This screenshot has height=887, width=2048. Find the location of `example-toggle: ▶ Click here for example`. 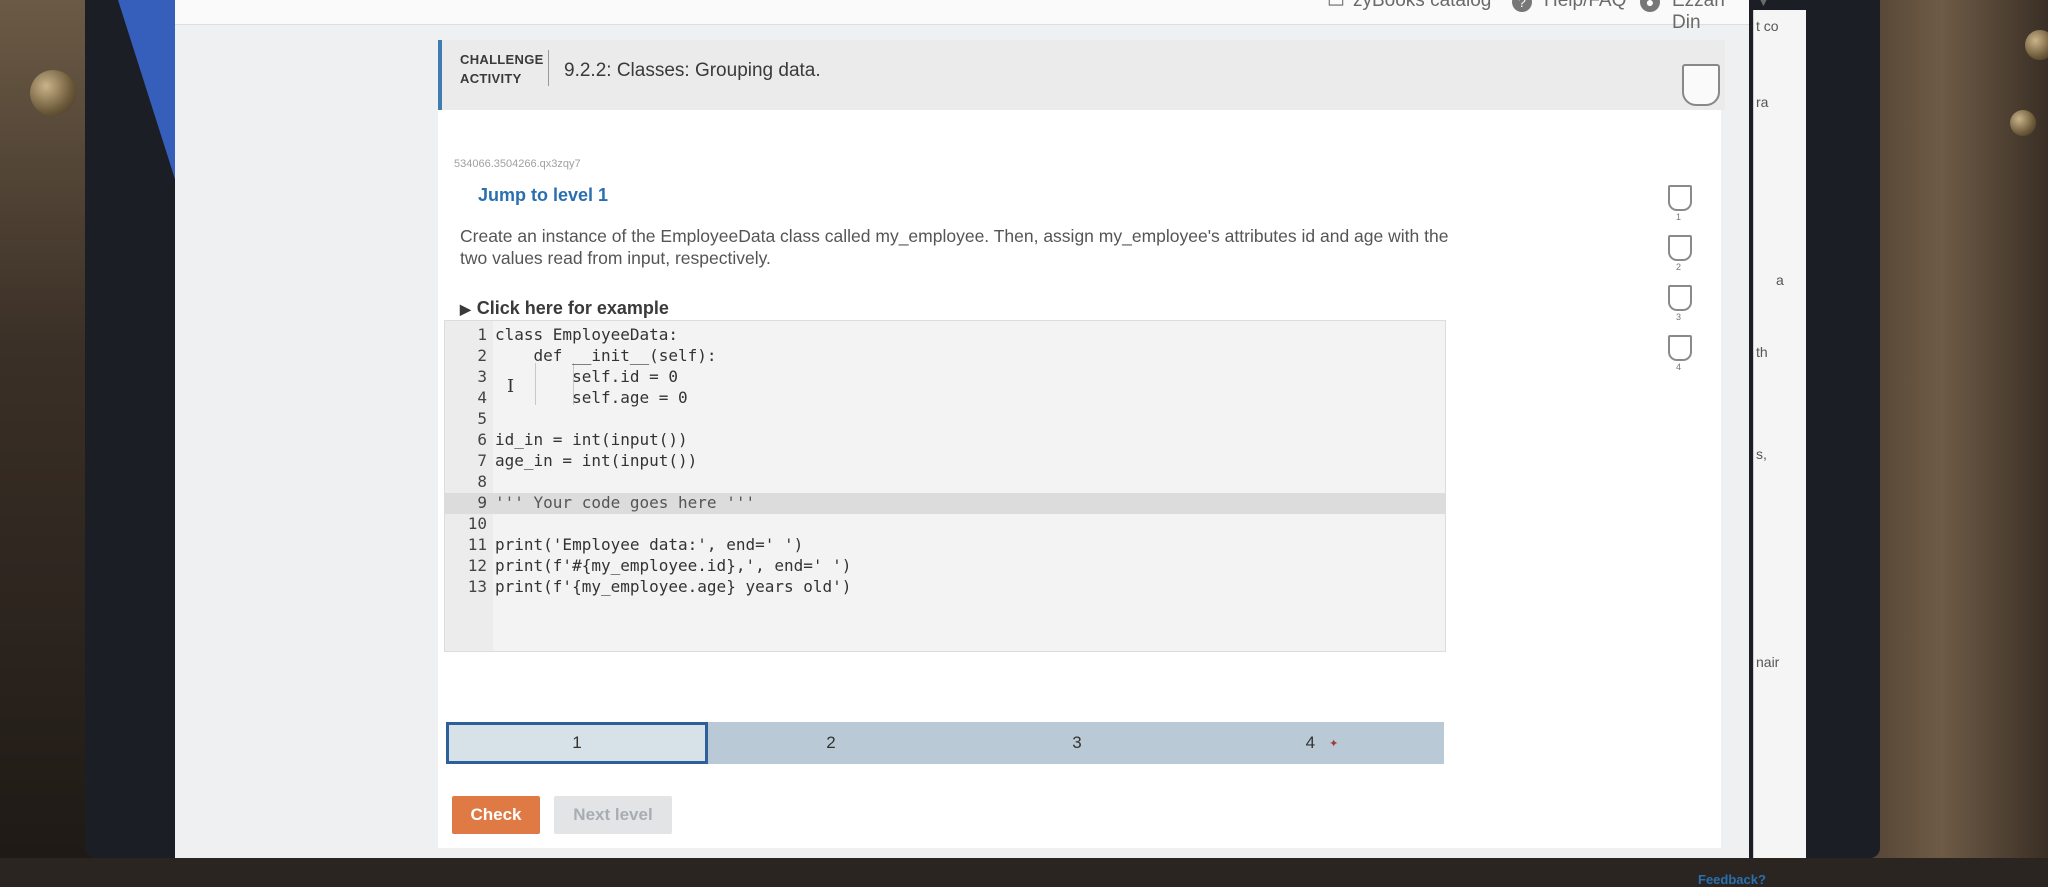

example-toggle: ▶ Click here for example is located at coordinates (564, 308).